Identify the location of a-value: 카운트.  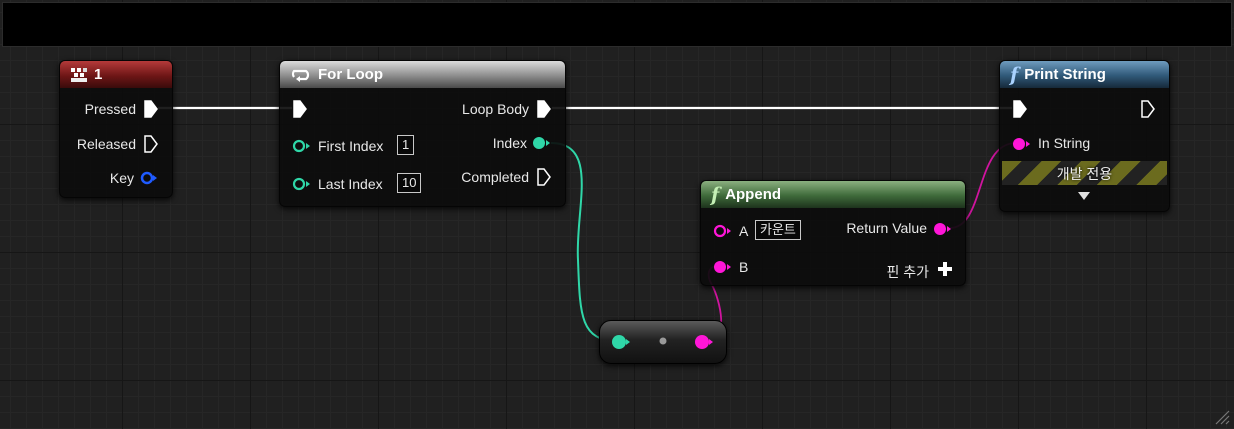
(778, 230).